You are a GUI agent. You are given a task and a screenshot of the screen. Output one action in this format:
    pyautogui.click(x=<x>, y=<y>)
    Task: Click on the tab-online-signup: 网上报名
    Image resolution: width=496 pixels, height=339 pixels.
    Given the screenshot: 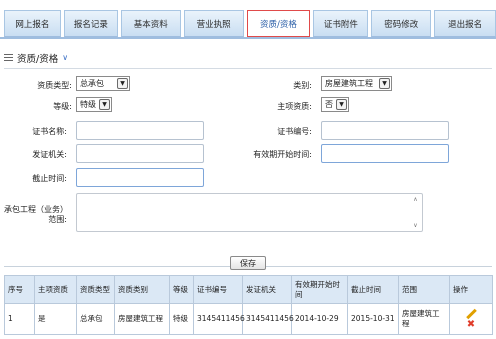 What is the action you would take?
    pyautogui.click(x=32, y=23)
    